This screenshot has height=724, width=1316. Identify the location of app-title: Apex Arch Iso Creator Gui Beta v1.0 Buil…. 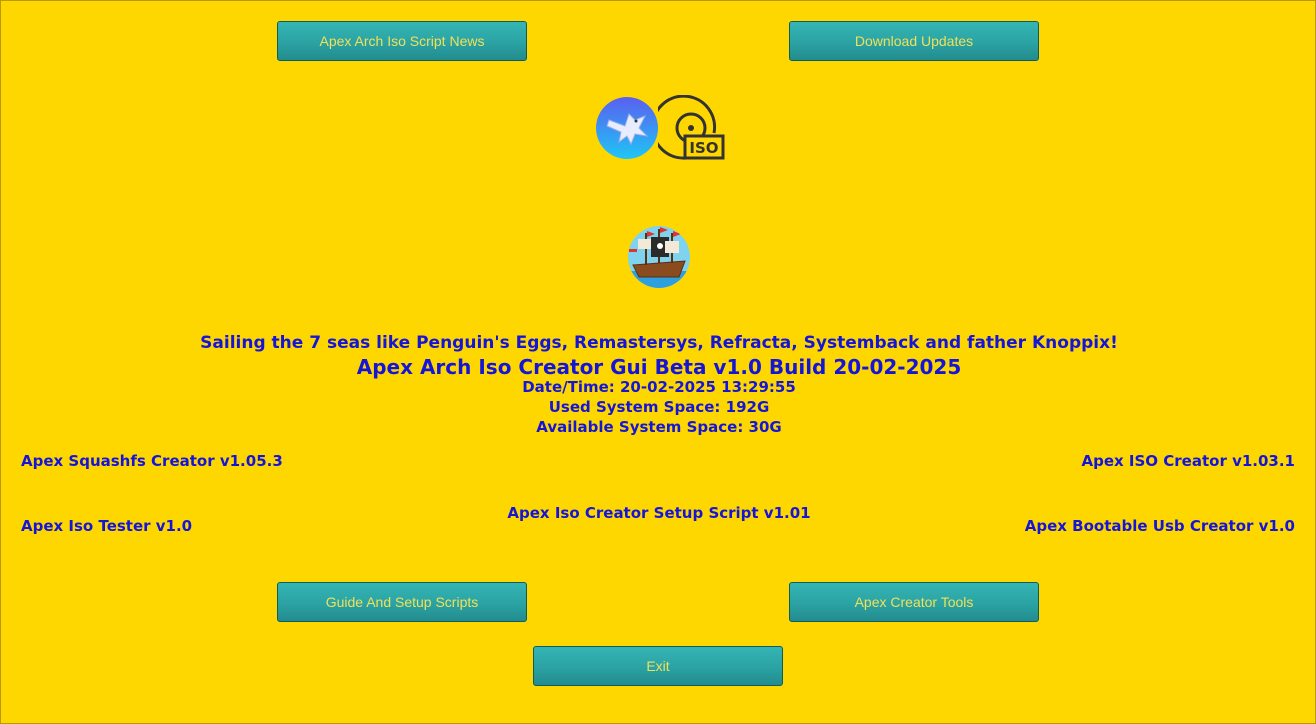
(659, 367).